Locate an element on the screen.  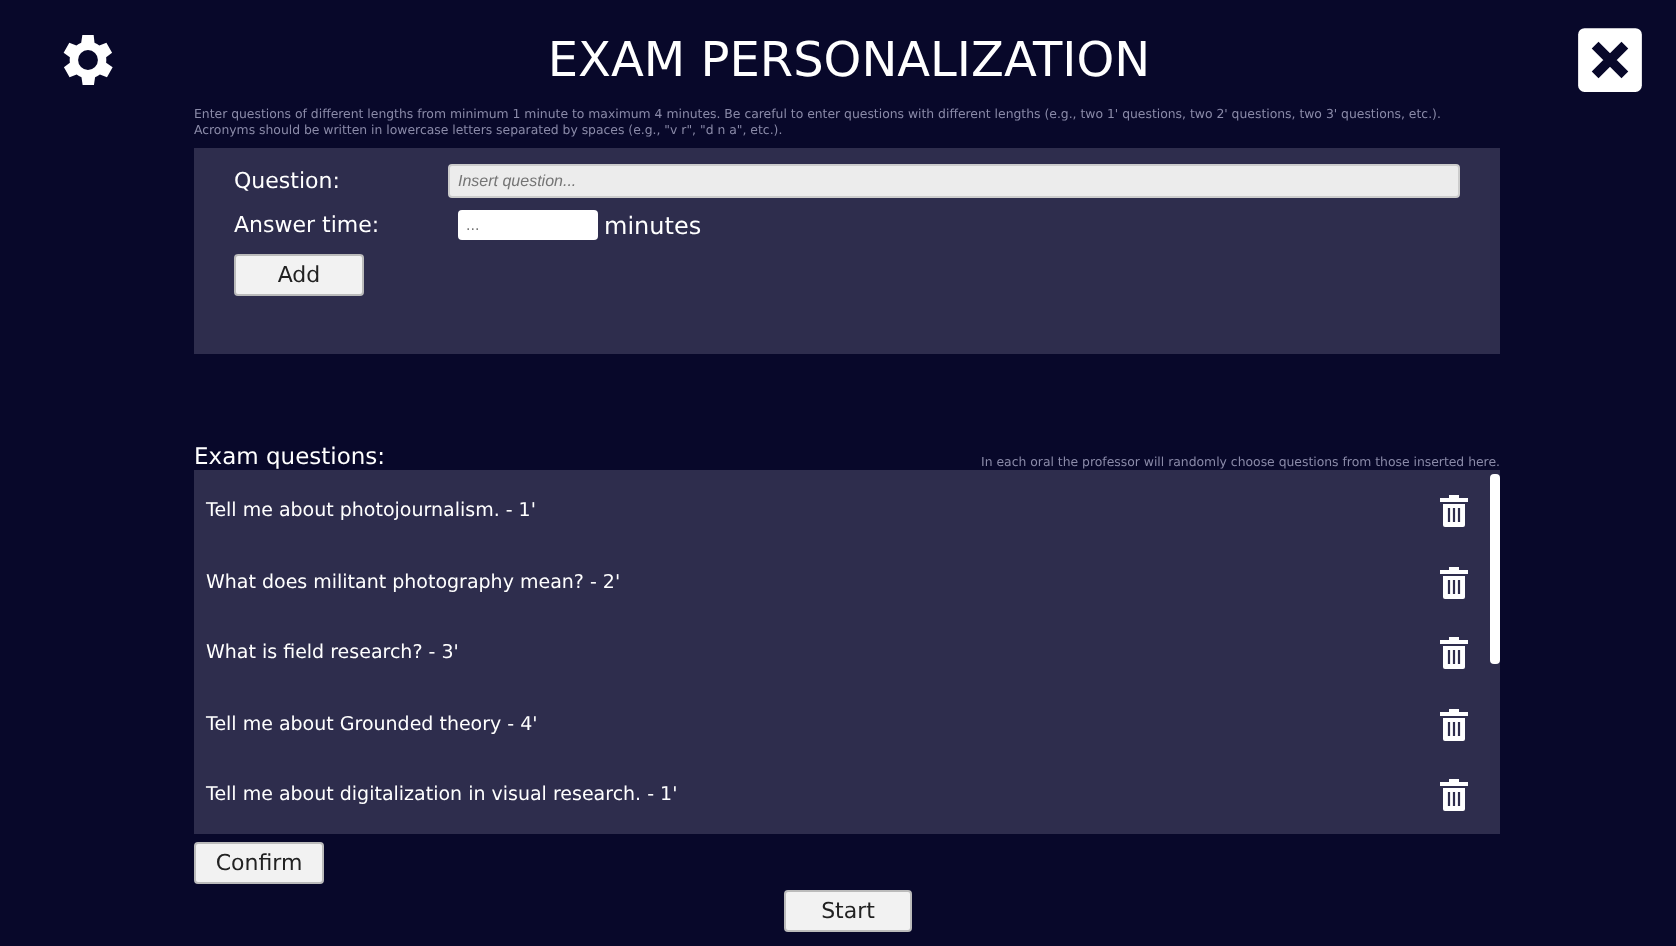
answer-time-label: Answer time: is located at coordinates (308, 225).